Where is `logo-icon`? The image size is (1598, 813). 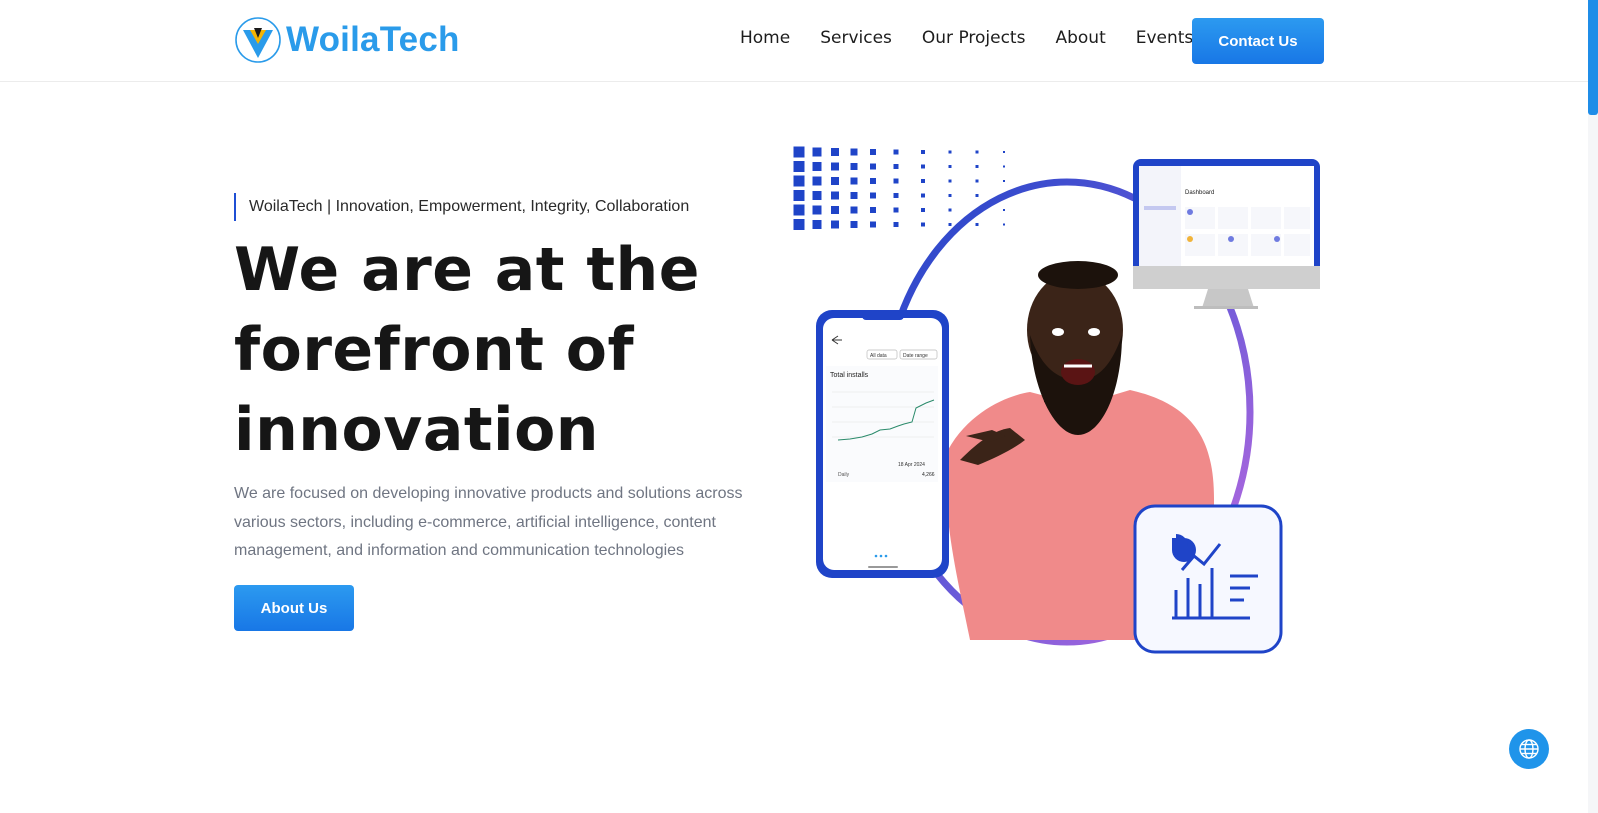 logo-icon is located at coordinates (258, 40).